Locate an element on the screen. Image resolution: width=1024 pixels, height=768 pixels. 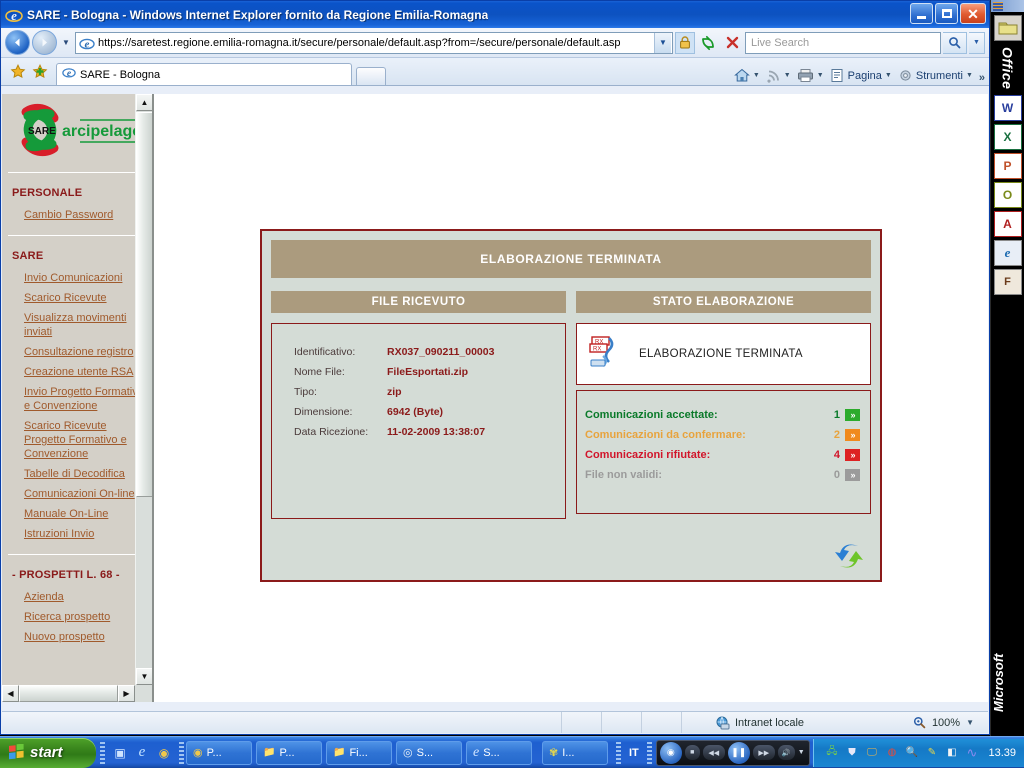
forward-button is located at coordinates (44, 42).